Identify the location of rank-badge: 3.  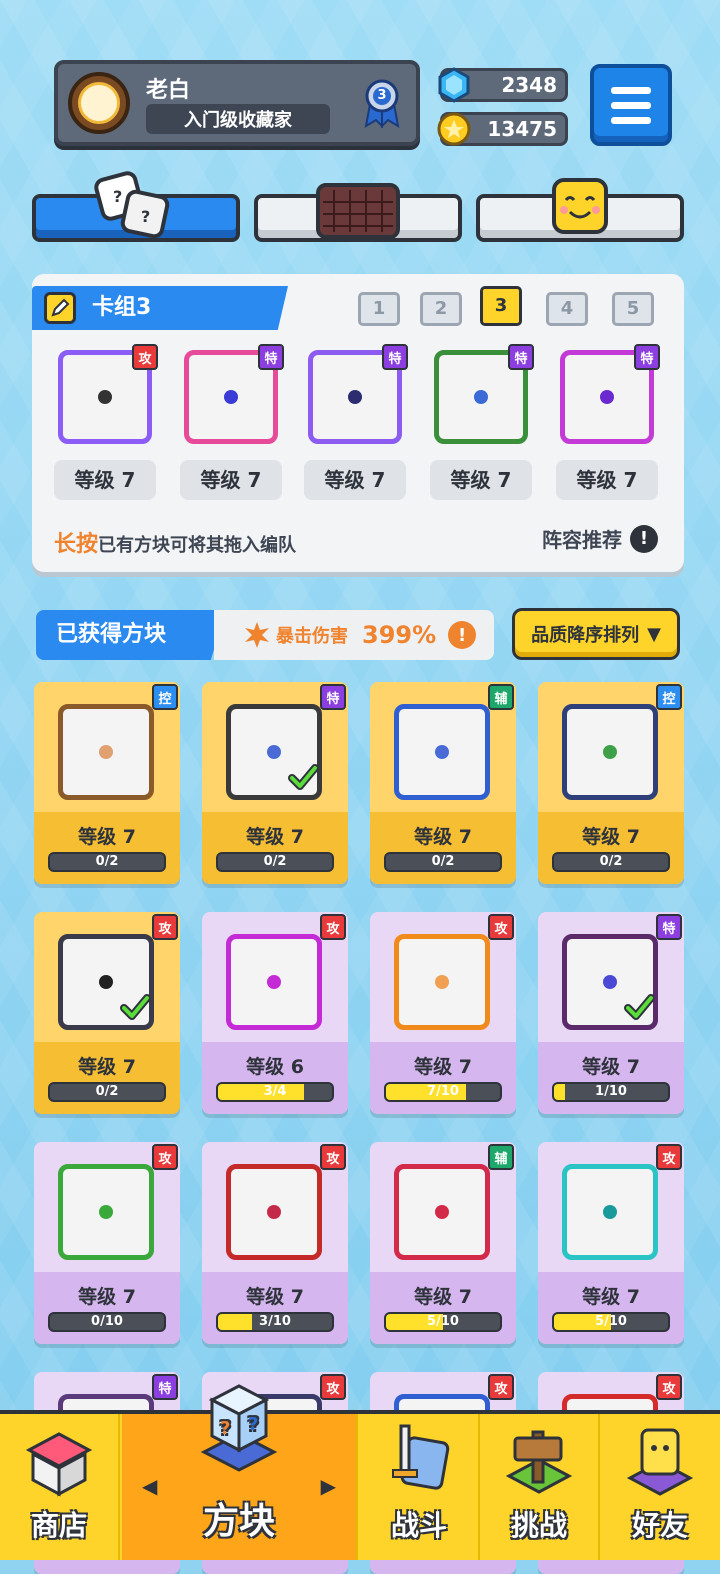
(382, 103).